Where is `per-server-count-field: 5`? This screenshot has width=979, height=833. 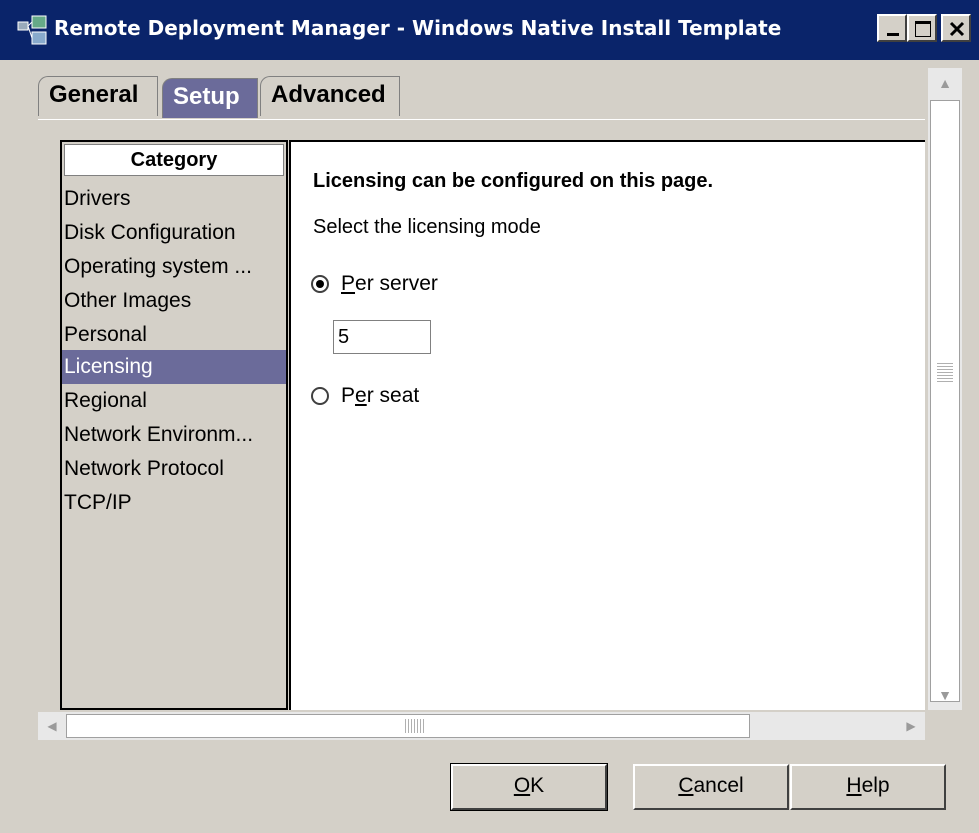 per-server-count-field: 5 is located at coordinates (382, 337).